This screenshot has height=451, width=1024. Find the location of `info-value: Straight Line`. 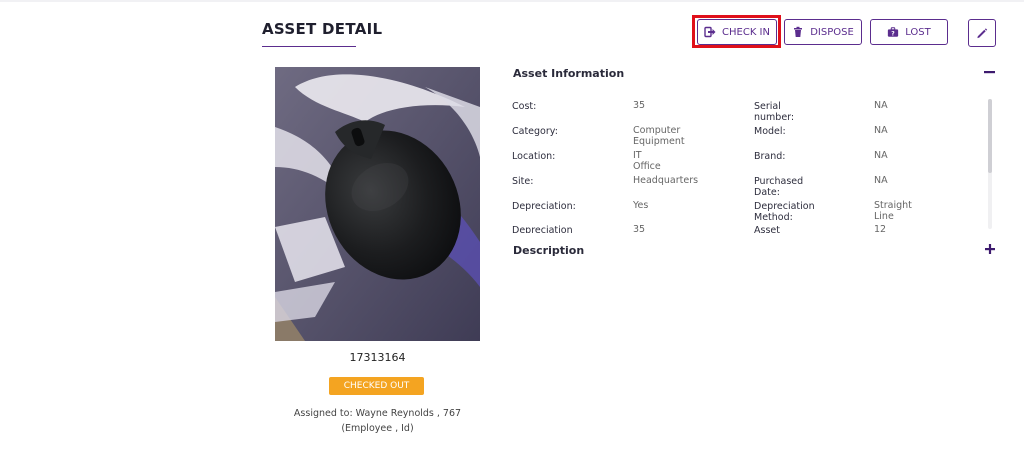

info-value: Straight Line is located at coordinates (893, 211).